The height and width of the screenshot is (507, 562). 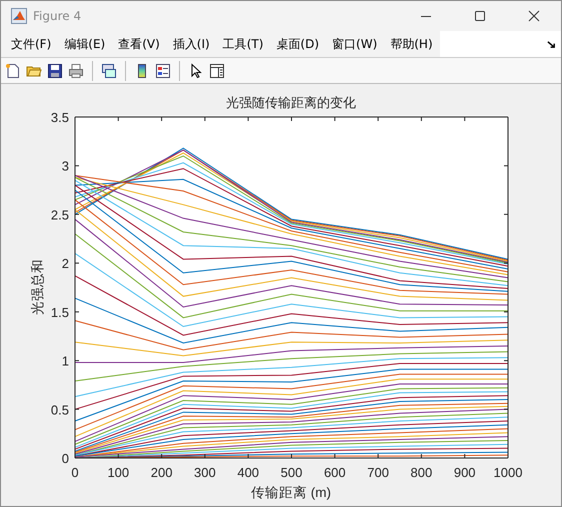 I want to click on tick-label: 3, so click(x=65, y=166).